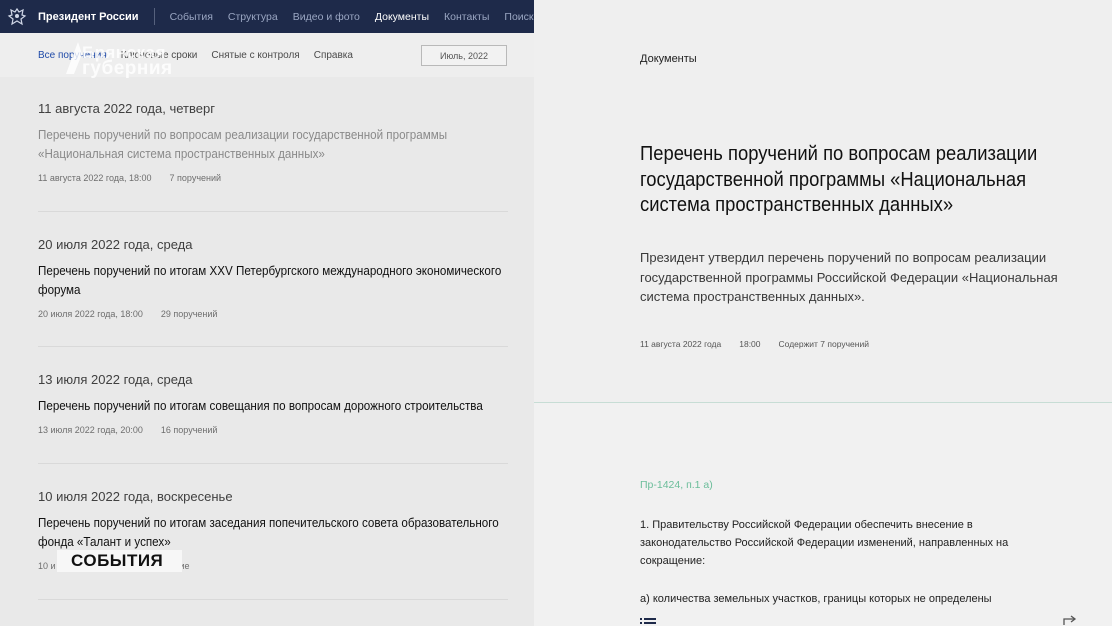 This screenshot has height=626, width=1112. What do you see at coordinates (17, 17) in the screenshot?
I see `double-headed-eagle-icon` at bounding box center [17, 17].